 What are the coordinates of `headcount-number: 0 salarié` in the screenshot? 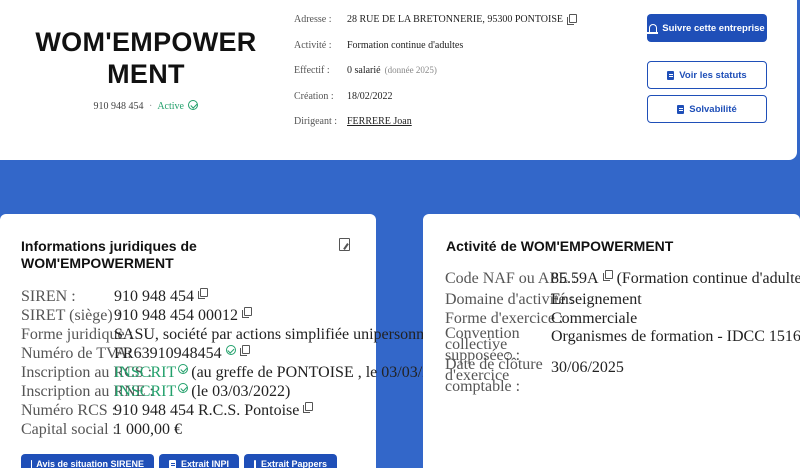 It's located at (364, 70).